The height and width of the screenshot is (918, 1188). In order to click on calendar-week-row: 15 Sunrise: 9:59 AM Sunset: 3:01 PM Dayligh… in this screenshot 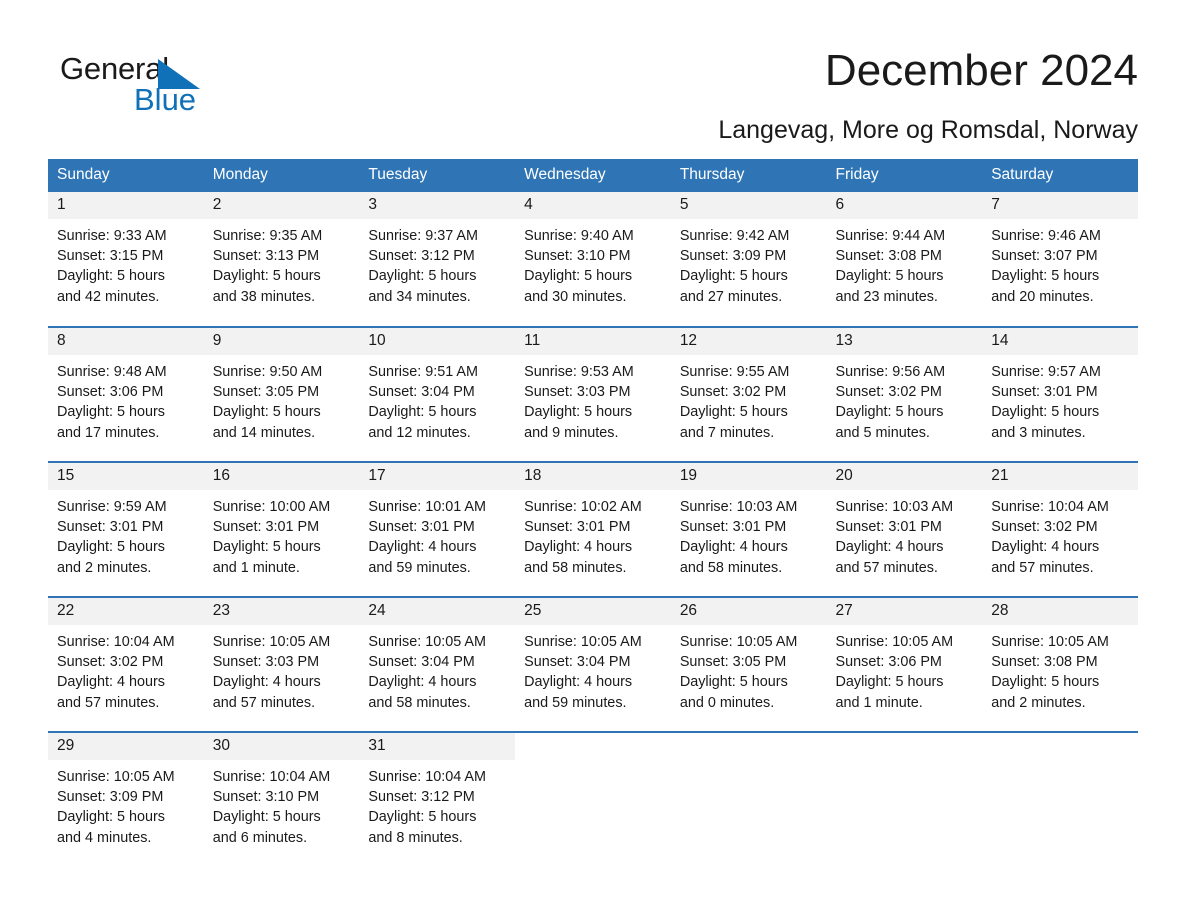, I will do `click(593, 529)`.